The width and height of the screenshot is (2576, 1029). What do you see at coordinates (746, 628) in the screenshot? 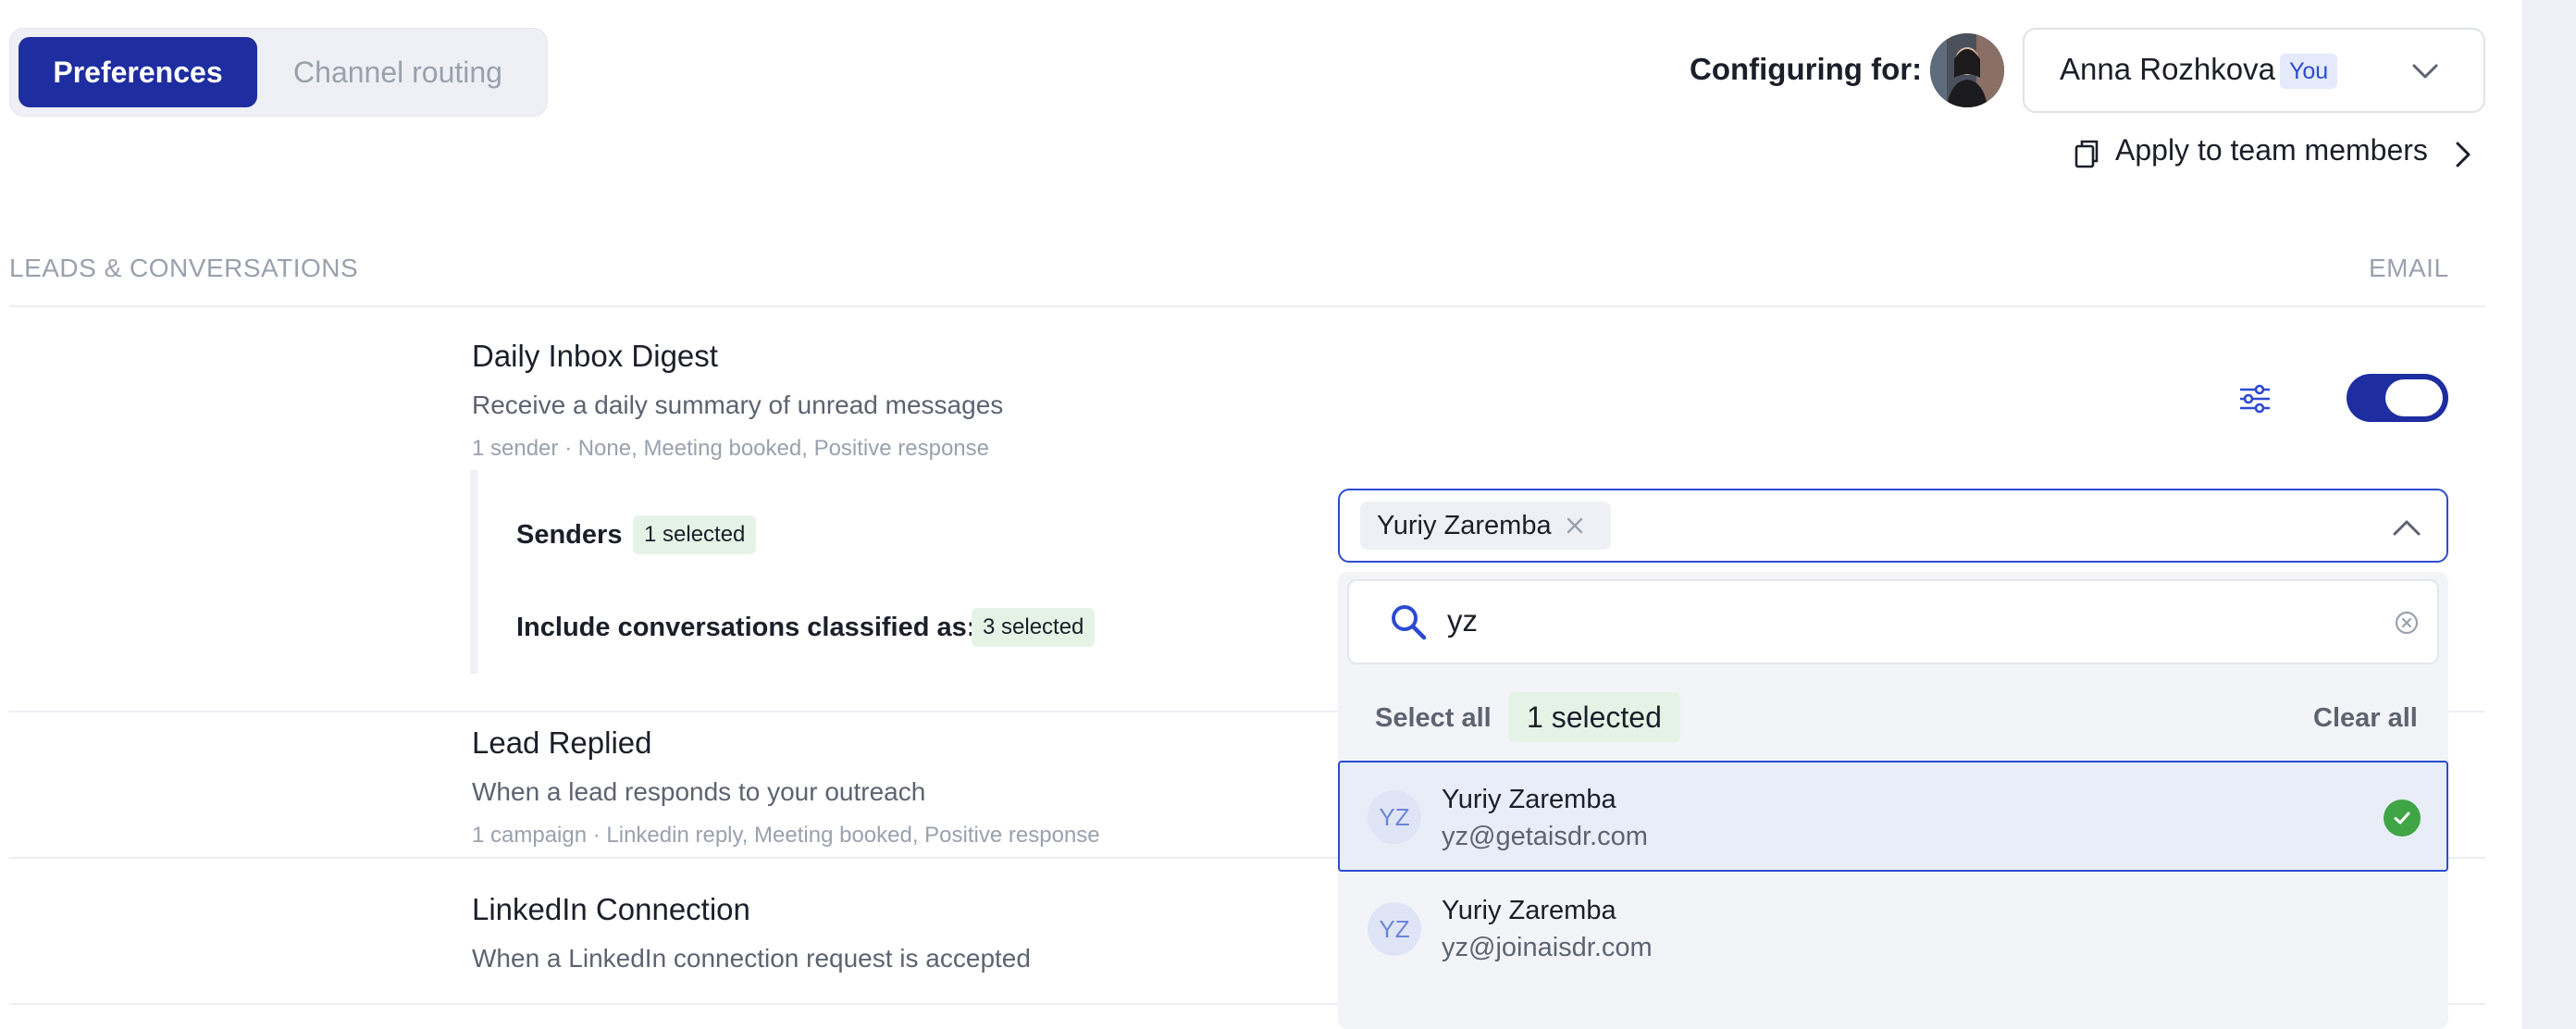
I see `classified-label: Include conversations classified as:` at bounding box center [746, 628].